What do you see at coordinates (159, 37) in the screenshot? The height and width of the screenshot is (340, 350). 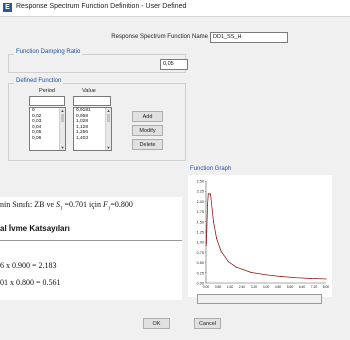 I see `function-name-label: Response Spectrum Function Name` at bounding box center [159, 37].